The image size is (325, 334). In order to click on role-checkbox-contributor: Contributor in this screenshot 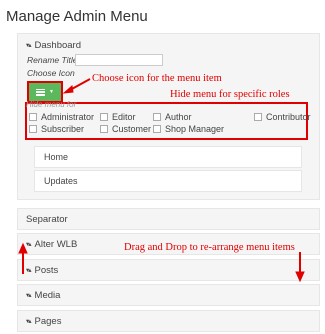, I will do `click(282, 117)`.